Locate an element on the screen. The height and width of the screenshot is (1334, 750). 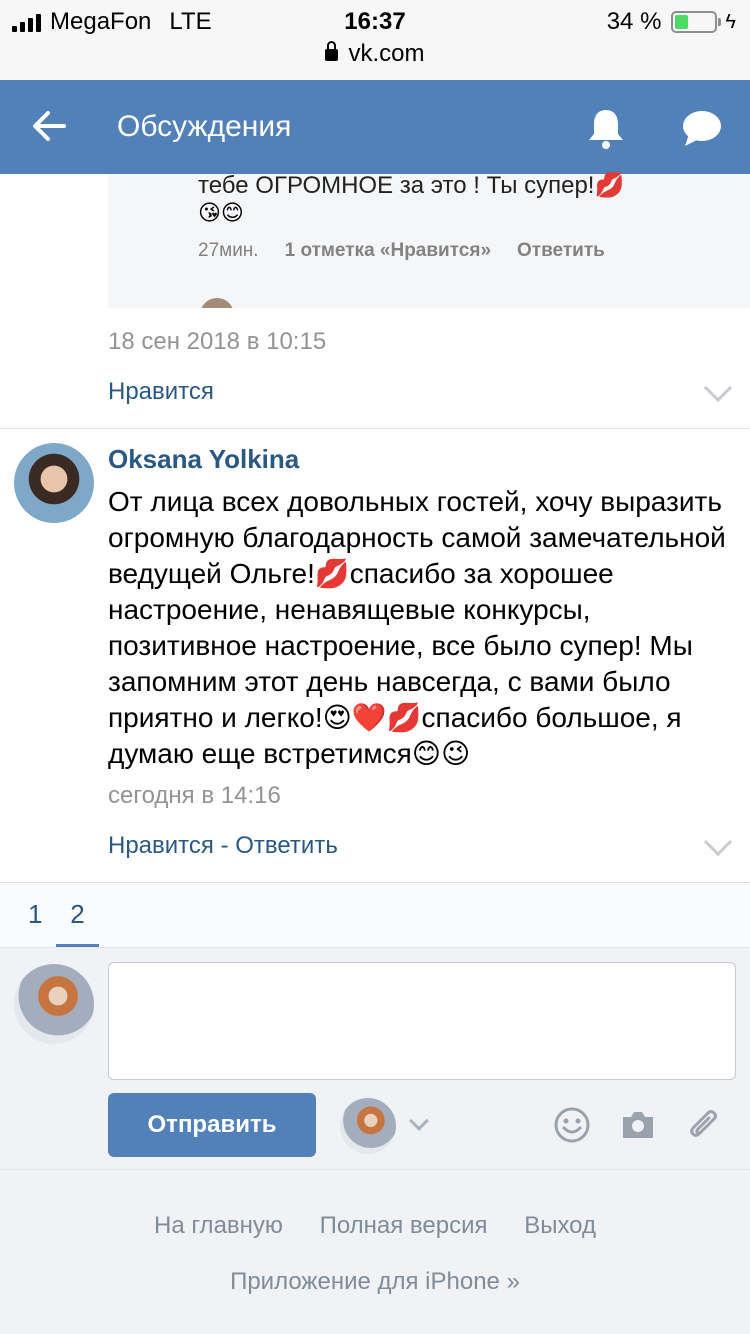
reply-time: 27мин. is located at coordinates (228, 250).